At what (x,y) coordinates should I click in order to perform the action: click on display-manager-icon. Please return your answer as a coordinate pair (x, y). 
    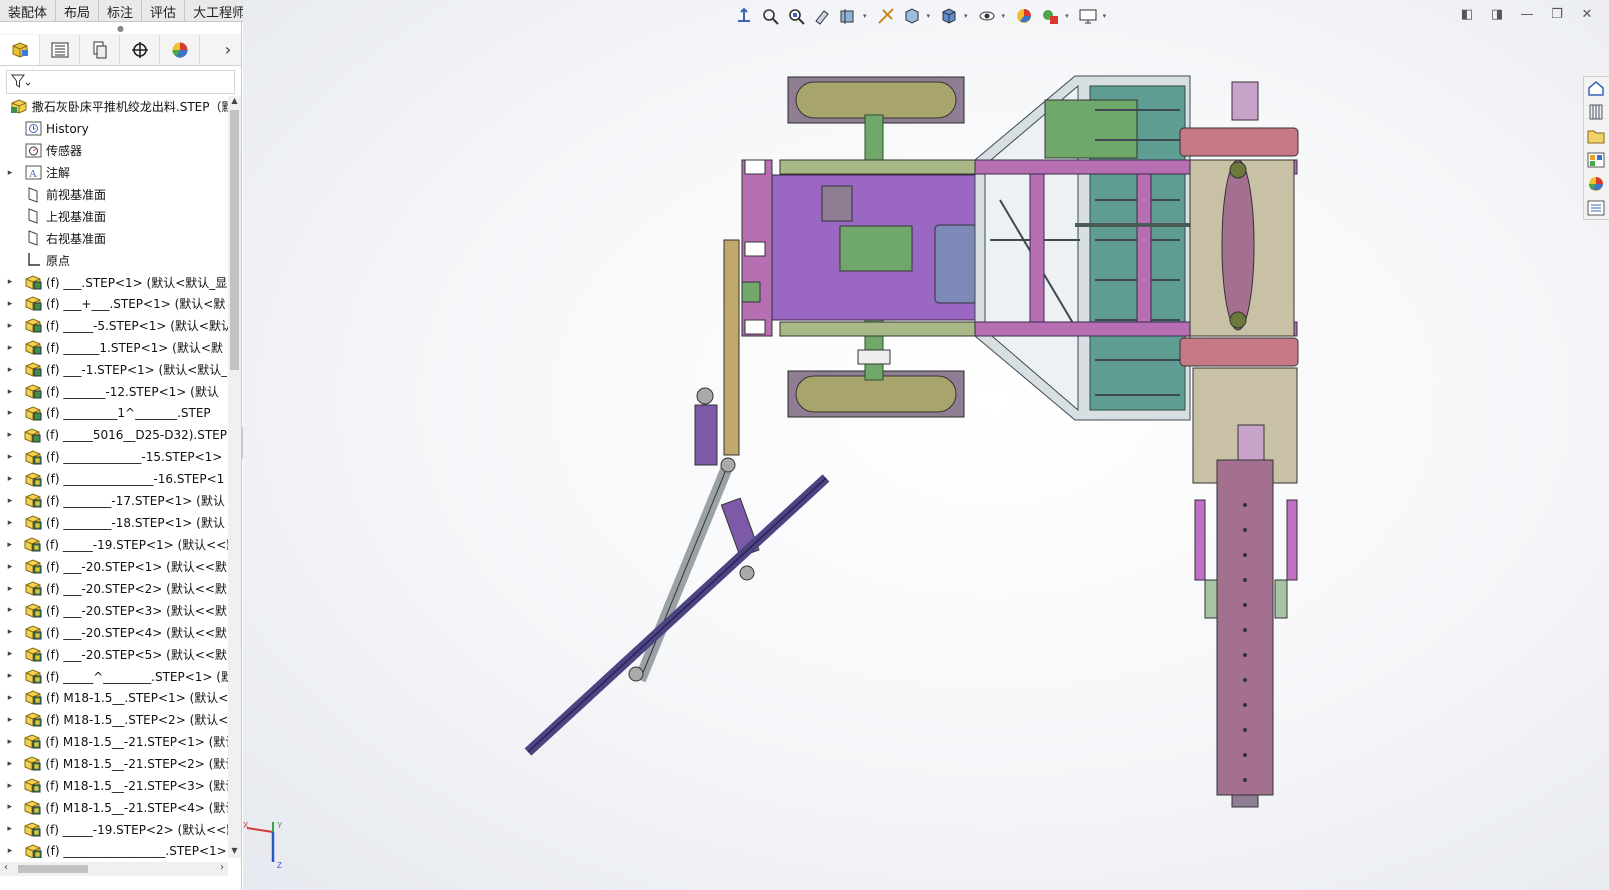
    Looking at the image, I should click on (180, 49).